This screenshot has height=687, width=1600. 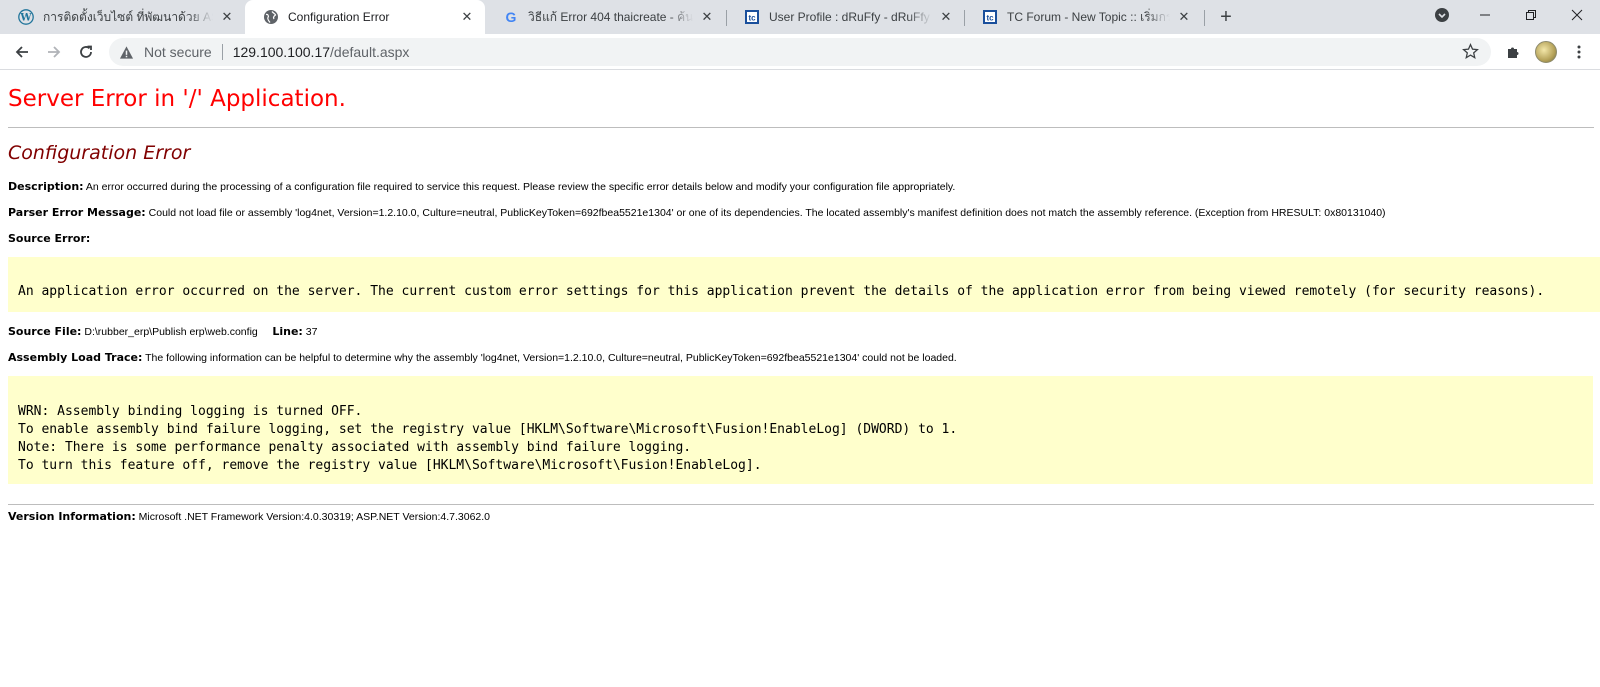 What do you see at coordinates (1470, 51) in the screenshot?
I see `bookmark-star-icon` at bounding box center [1470, 51].